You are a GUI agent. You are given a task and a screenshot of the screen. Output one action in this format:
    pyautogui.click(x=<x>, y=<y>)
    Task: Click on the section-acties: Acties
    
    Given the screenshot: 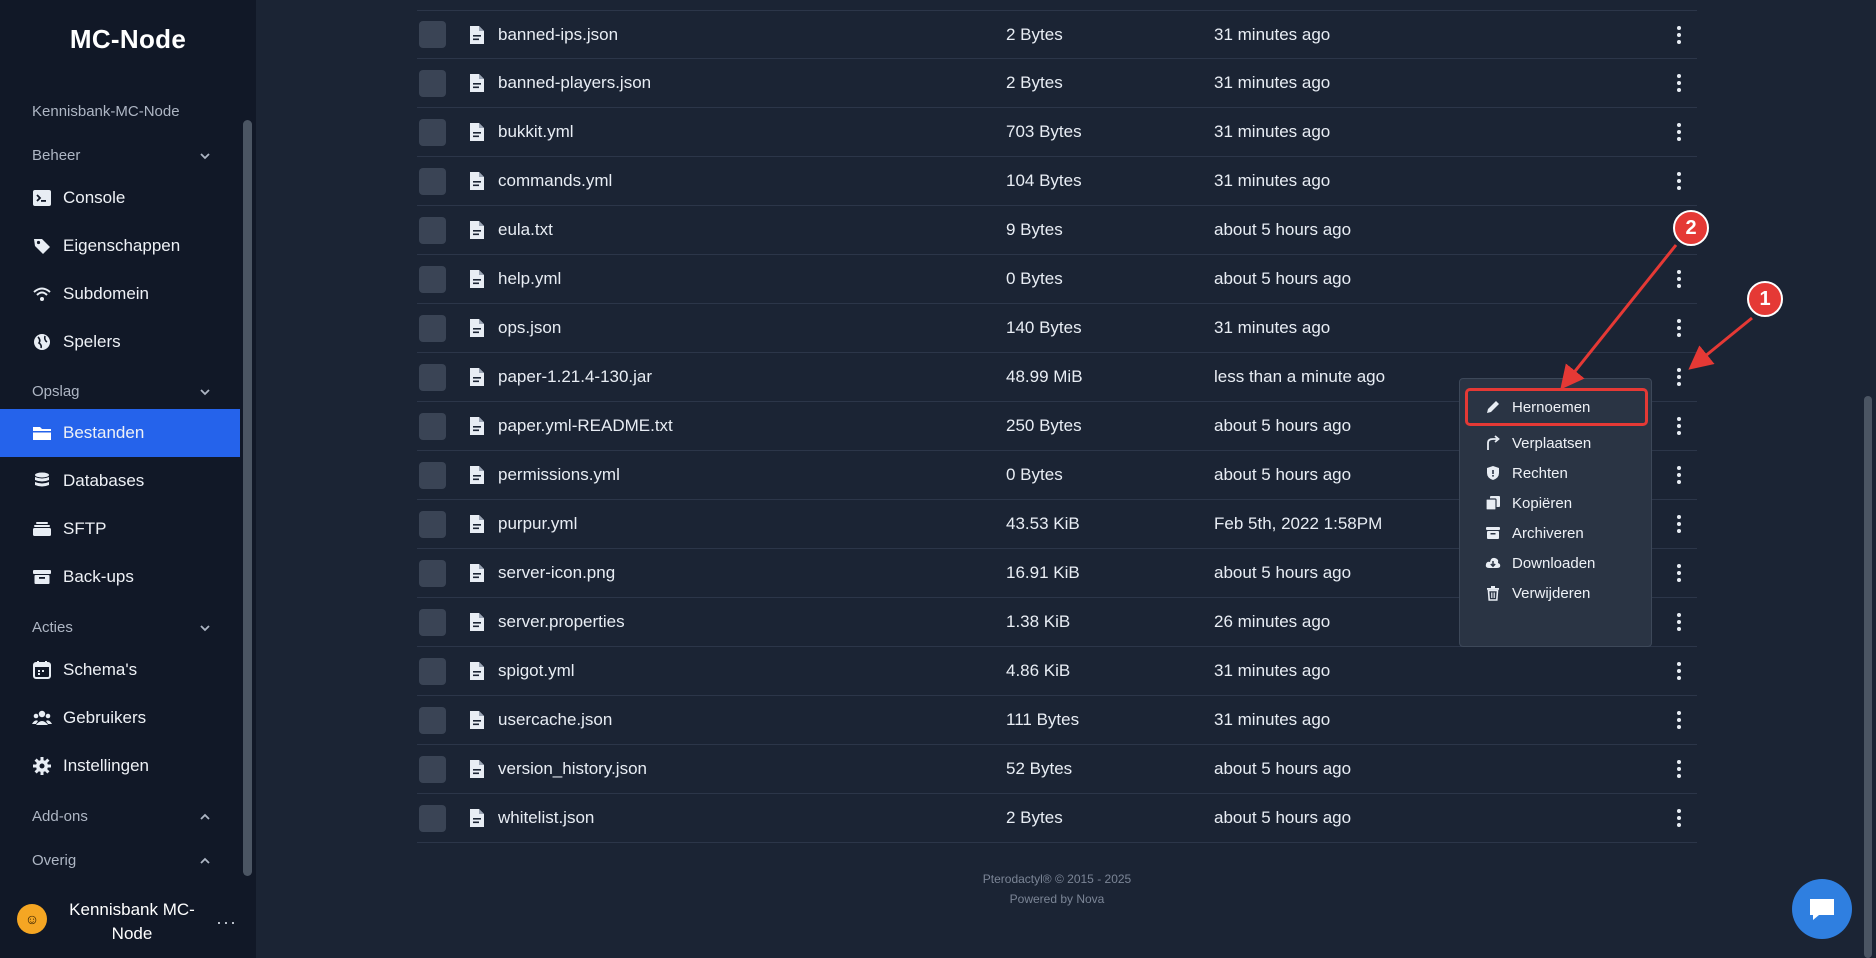 What is the action you would take?
    pyautogui.click(x=122, y=627)
    